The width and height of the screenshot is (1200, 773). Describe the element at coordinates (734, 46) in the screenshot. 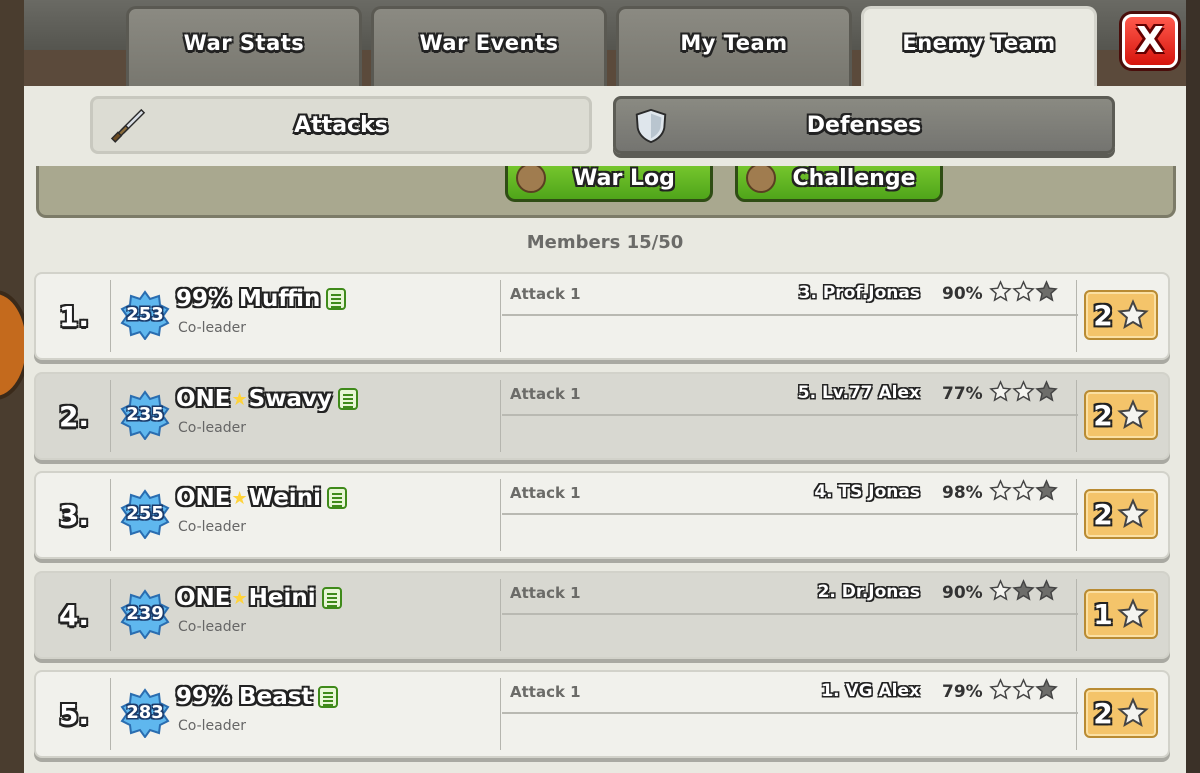

I see `tab-my-team: My Team` at that location.